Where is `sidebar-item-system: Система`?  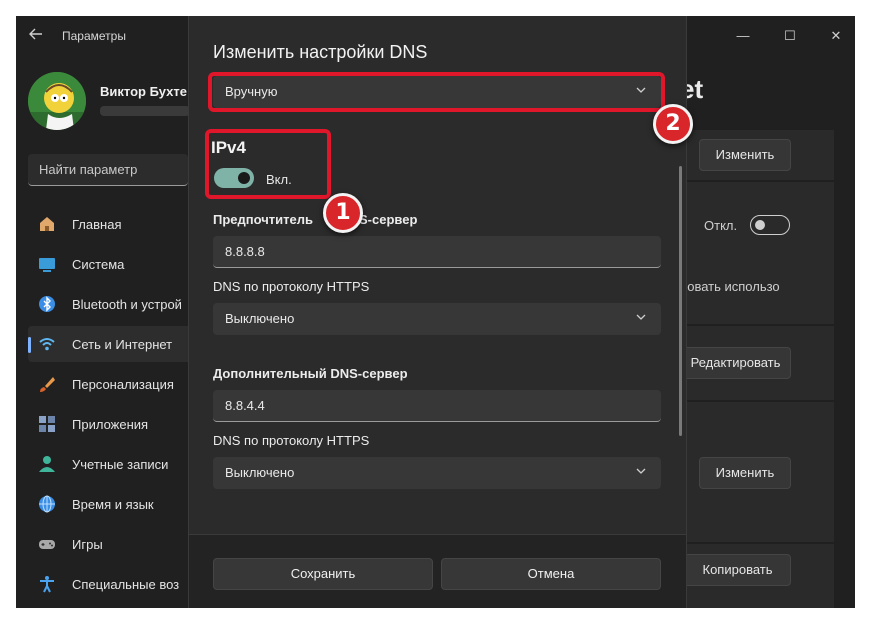
sidebar-item-system: Система is located at coordinates (114, 264).